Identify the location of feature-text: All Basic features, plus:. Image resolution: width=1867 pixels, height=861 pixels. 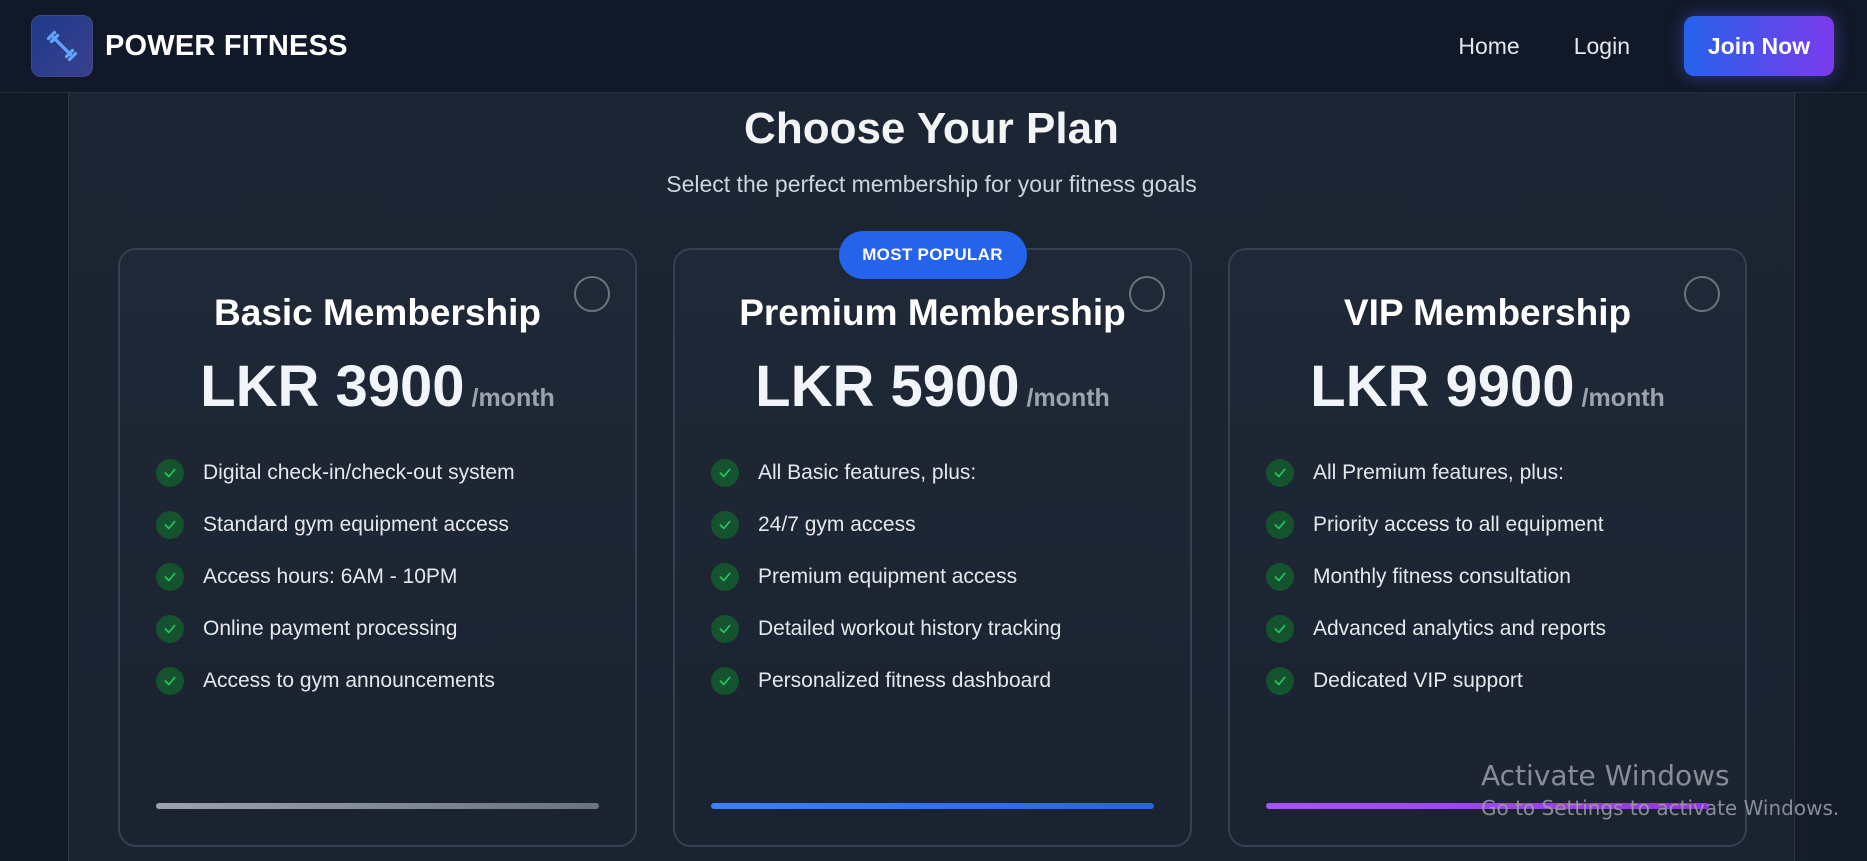
(867, 472).